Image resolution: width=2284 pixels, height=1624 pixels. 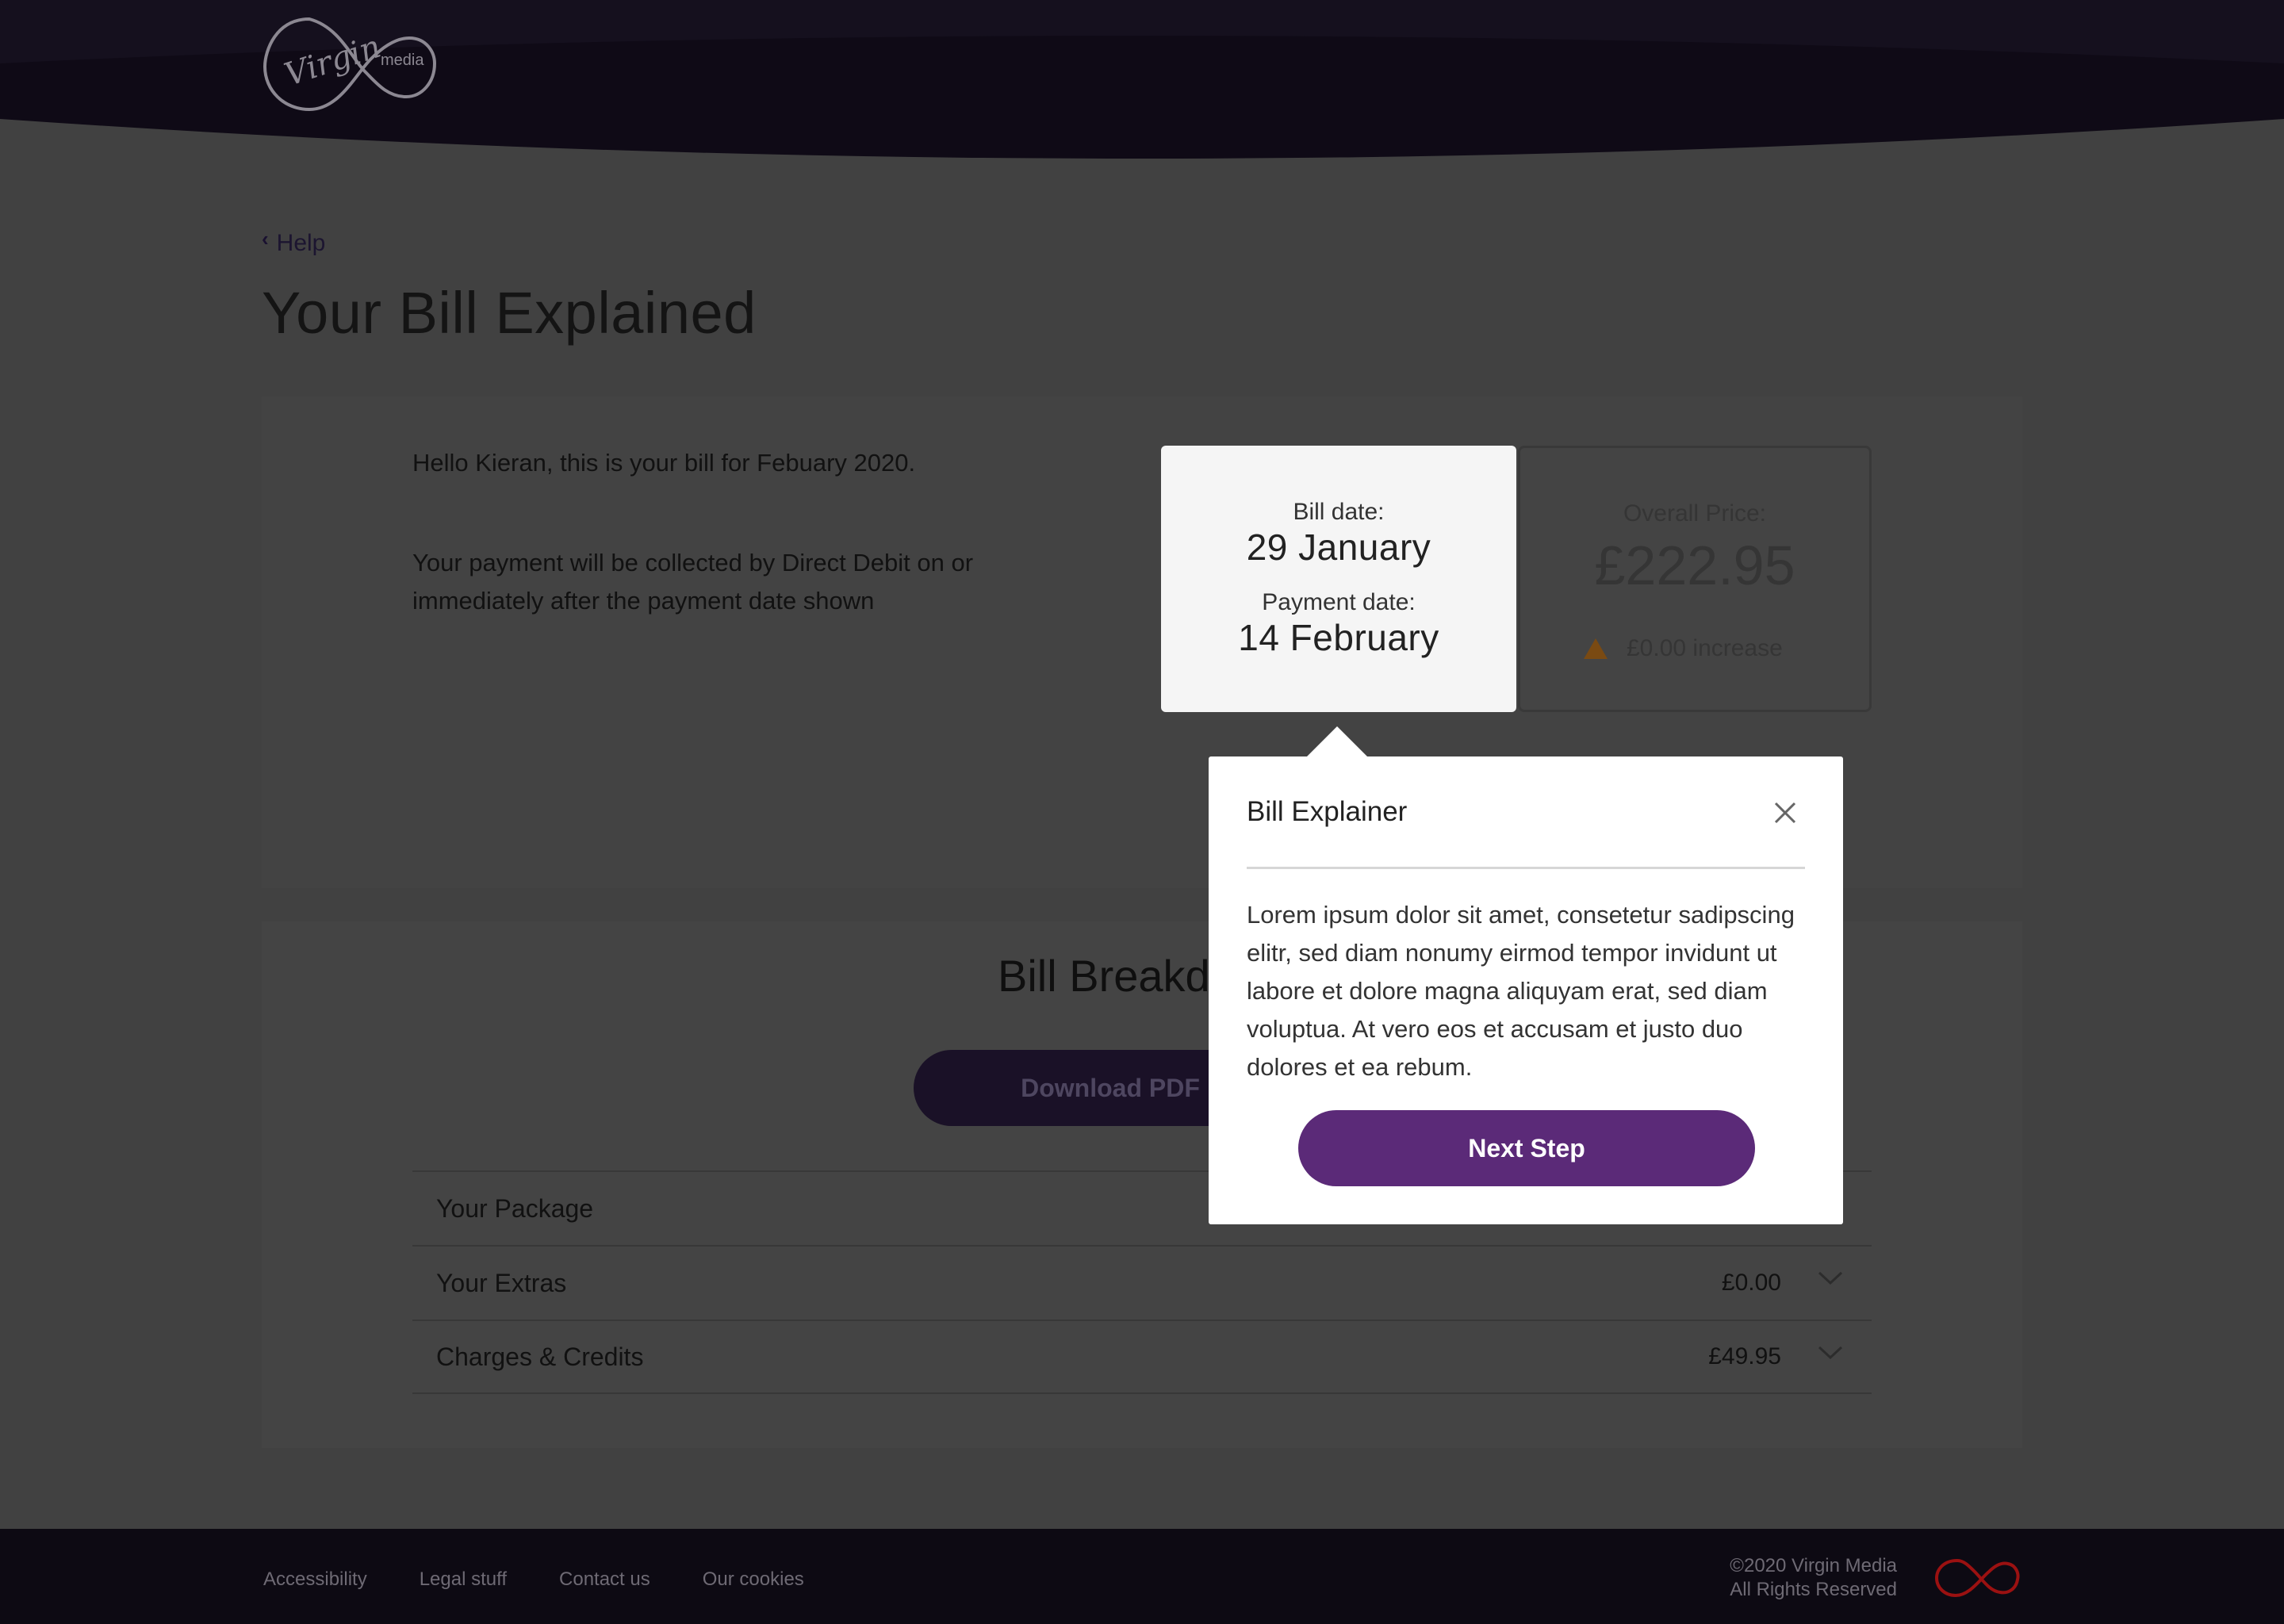 I want to click on copyright-line-1: ©2020 Virgin Media, so click(x=1813, y=1565).